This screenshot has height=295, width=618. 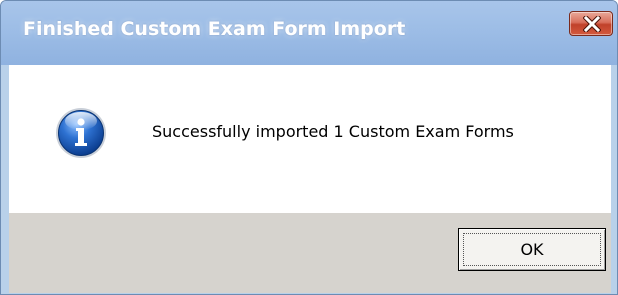 I want to click on ok-button: OK, so click(x=532, y=249).